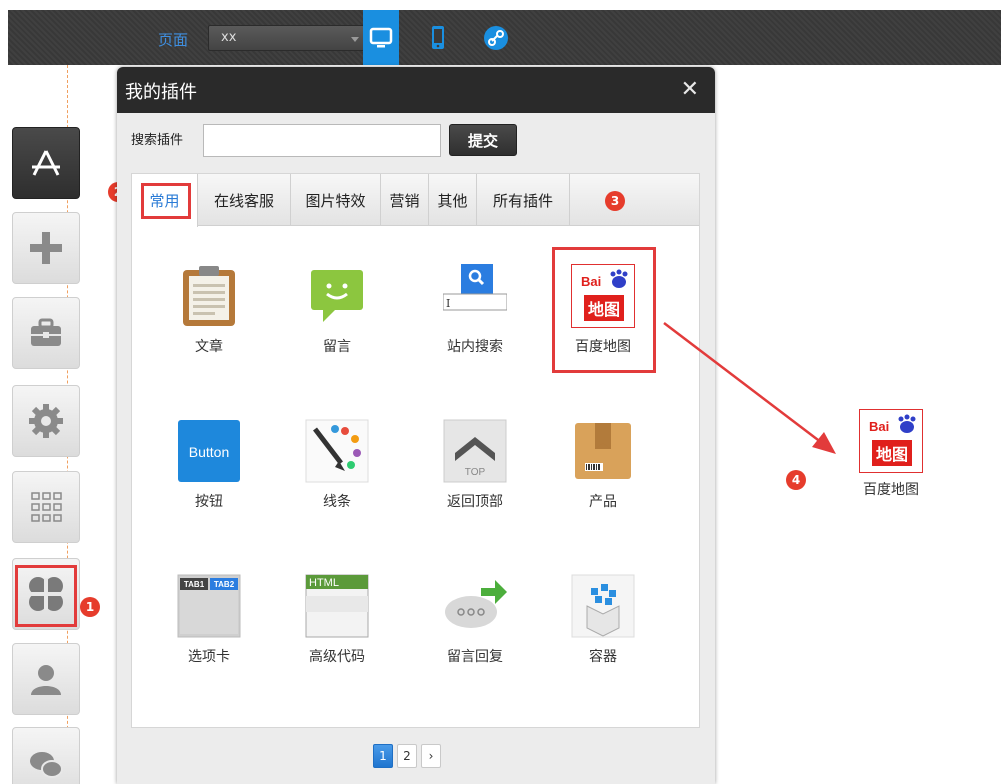 The width and height of the screenshot is (1001, 784). What do you see at coordinates (431, 756) in the screenshot?
I see `next-page-button: ›` at bounding box center [431, 756].